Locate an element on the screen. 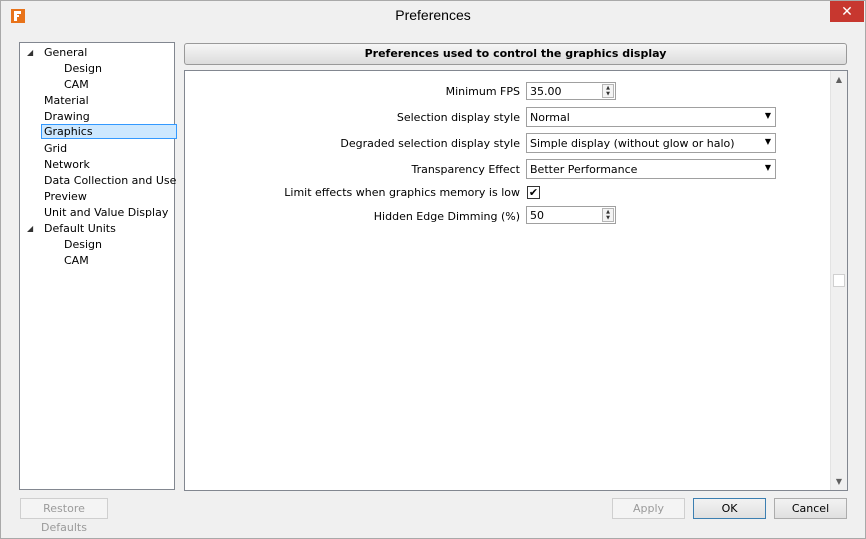  edge-dimming-value: 50 is located at coordinates (537, 215).